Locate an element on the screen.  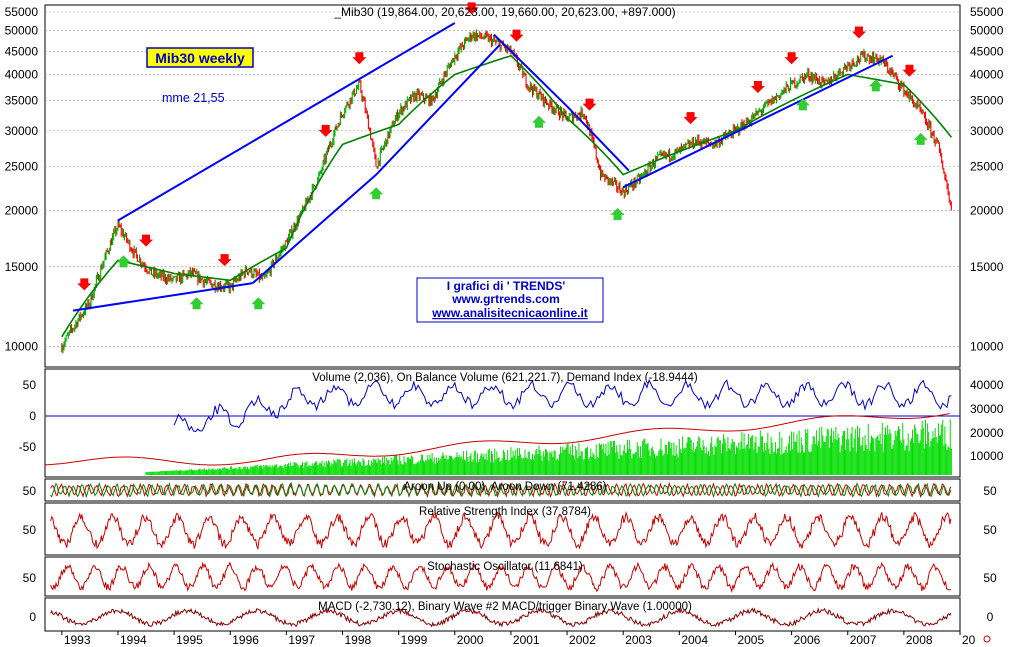
price-tick-right: 20000 is located at coordinates (987, 210).